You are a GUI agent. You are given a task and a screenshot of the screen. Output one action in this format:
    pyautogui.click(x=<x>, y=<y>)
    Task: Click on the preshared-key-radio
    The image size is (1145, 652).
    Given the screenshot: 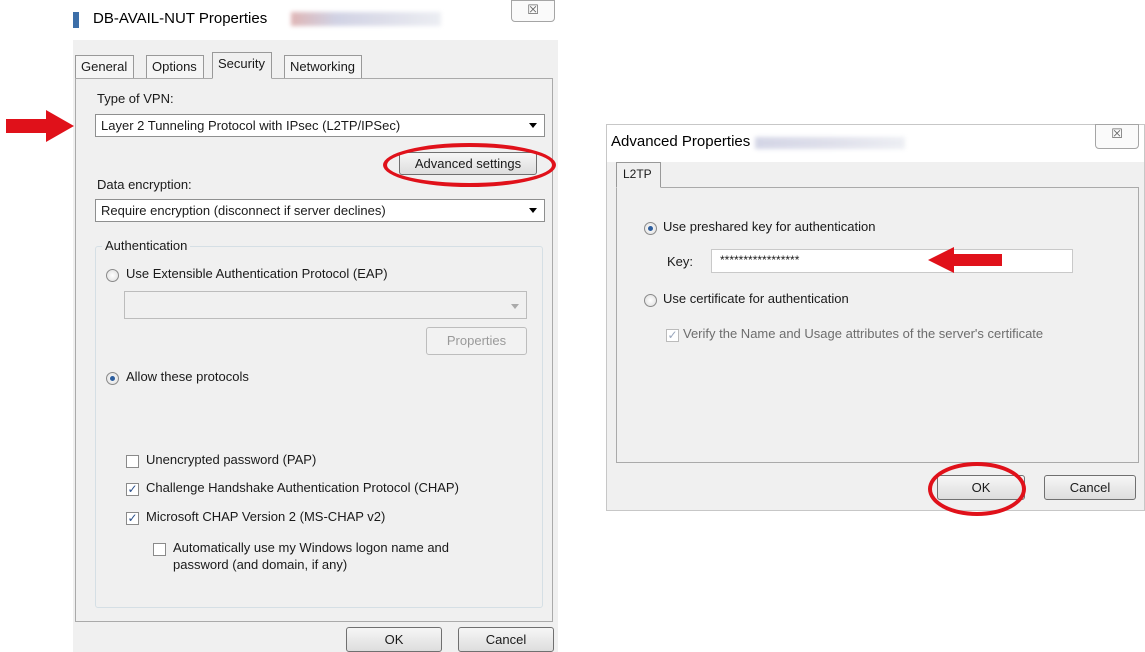 What is the action you would take?
    pyautogui.click(x=650, y=228)
    